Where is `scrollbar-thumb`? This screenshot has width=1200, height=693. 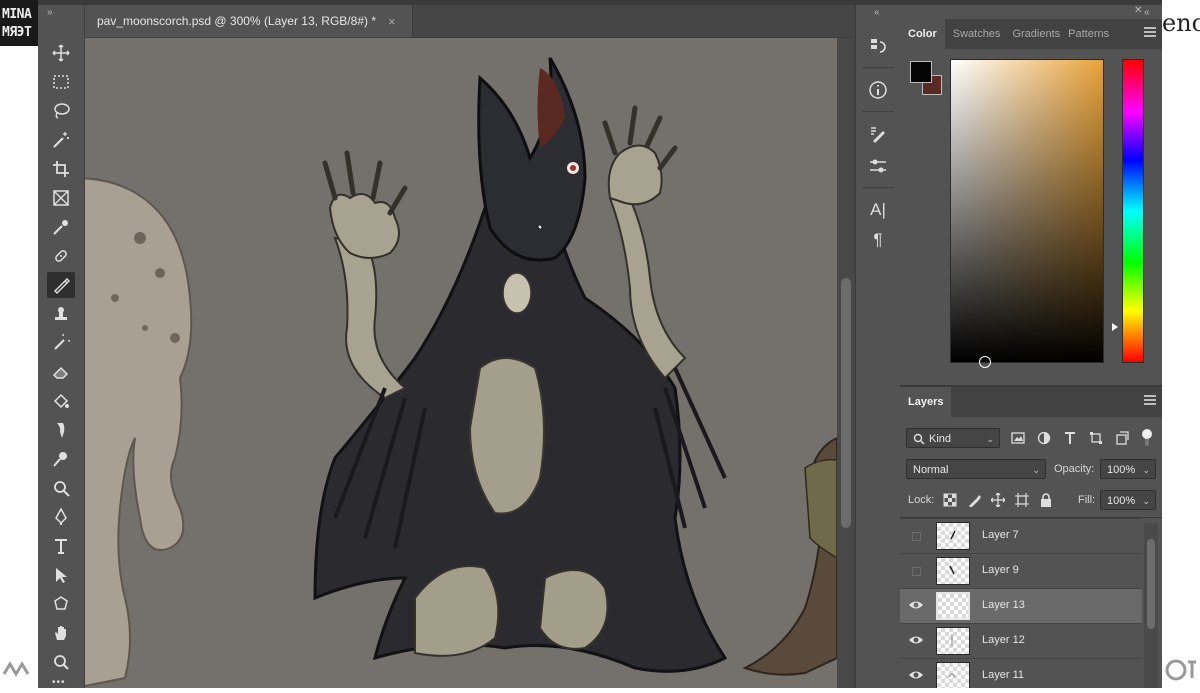
scrollbar-thumb is located at coordinates (846, 403).